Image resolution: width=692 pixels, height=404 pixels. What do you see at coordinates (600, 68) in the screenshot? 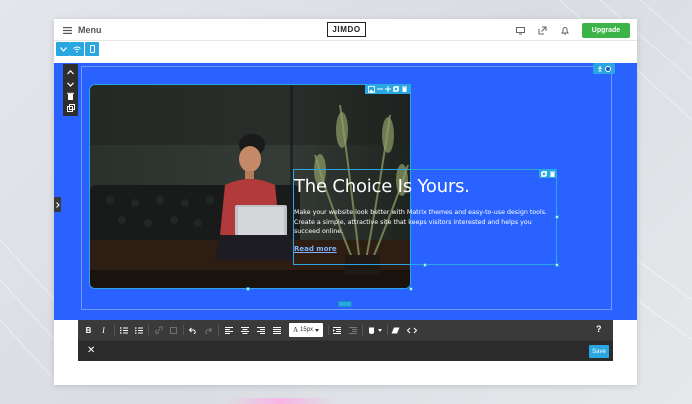
I see `accessibility-icon` at bounding box center [600, 68].